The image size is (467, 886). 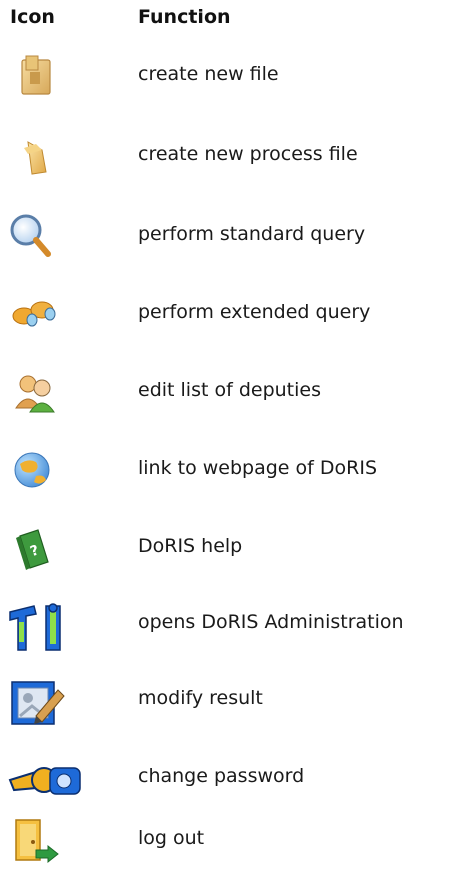 I want to click on modify-result-icon, so click(x=36, y=706).